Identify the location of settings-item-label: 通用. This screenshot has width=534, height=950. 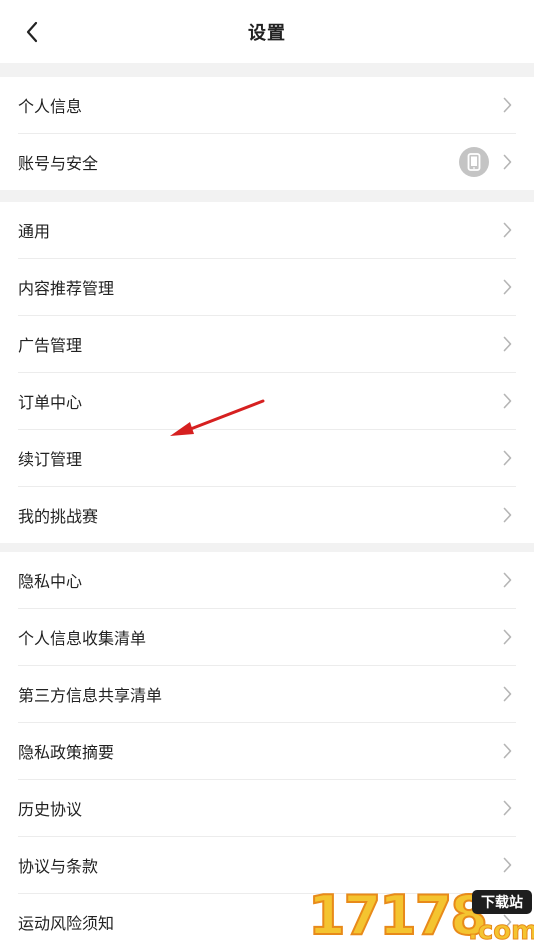
(34, 231).